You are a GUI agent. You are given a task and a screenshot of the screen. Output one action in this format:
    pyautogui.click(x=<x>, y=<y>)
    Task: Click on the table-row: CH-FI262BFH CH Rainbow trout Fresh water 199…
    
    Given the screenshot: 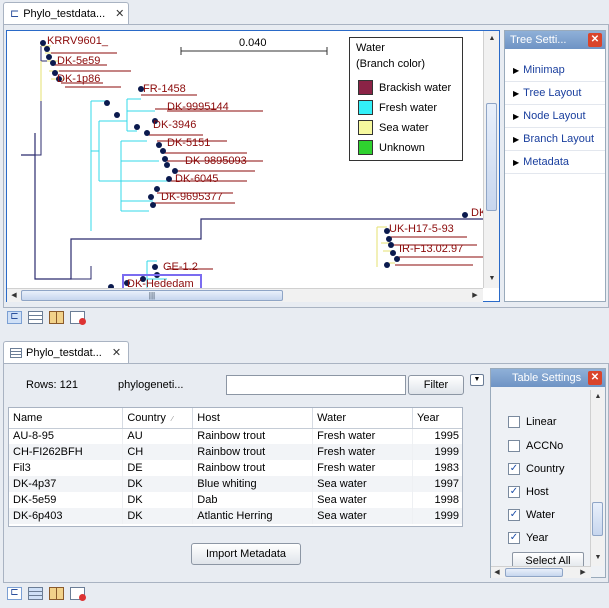 What is the action you would take?
    pyautogui.click(x=235, y=452)
    